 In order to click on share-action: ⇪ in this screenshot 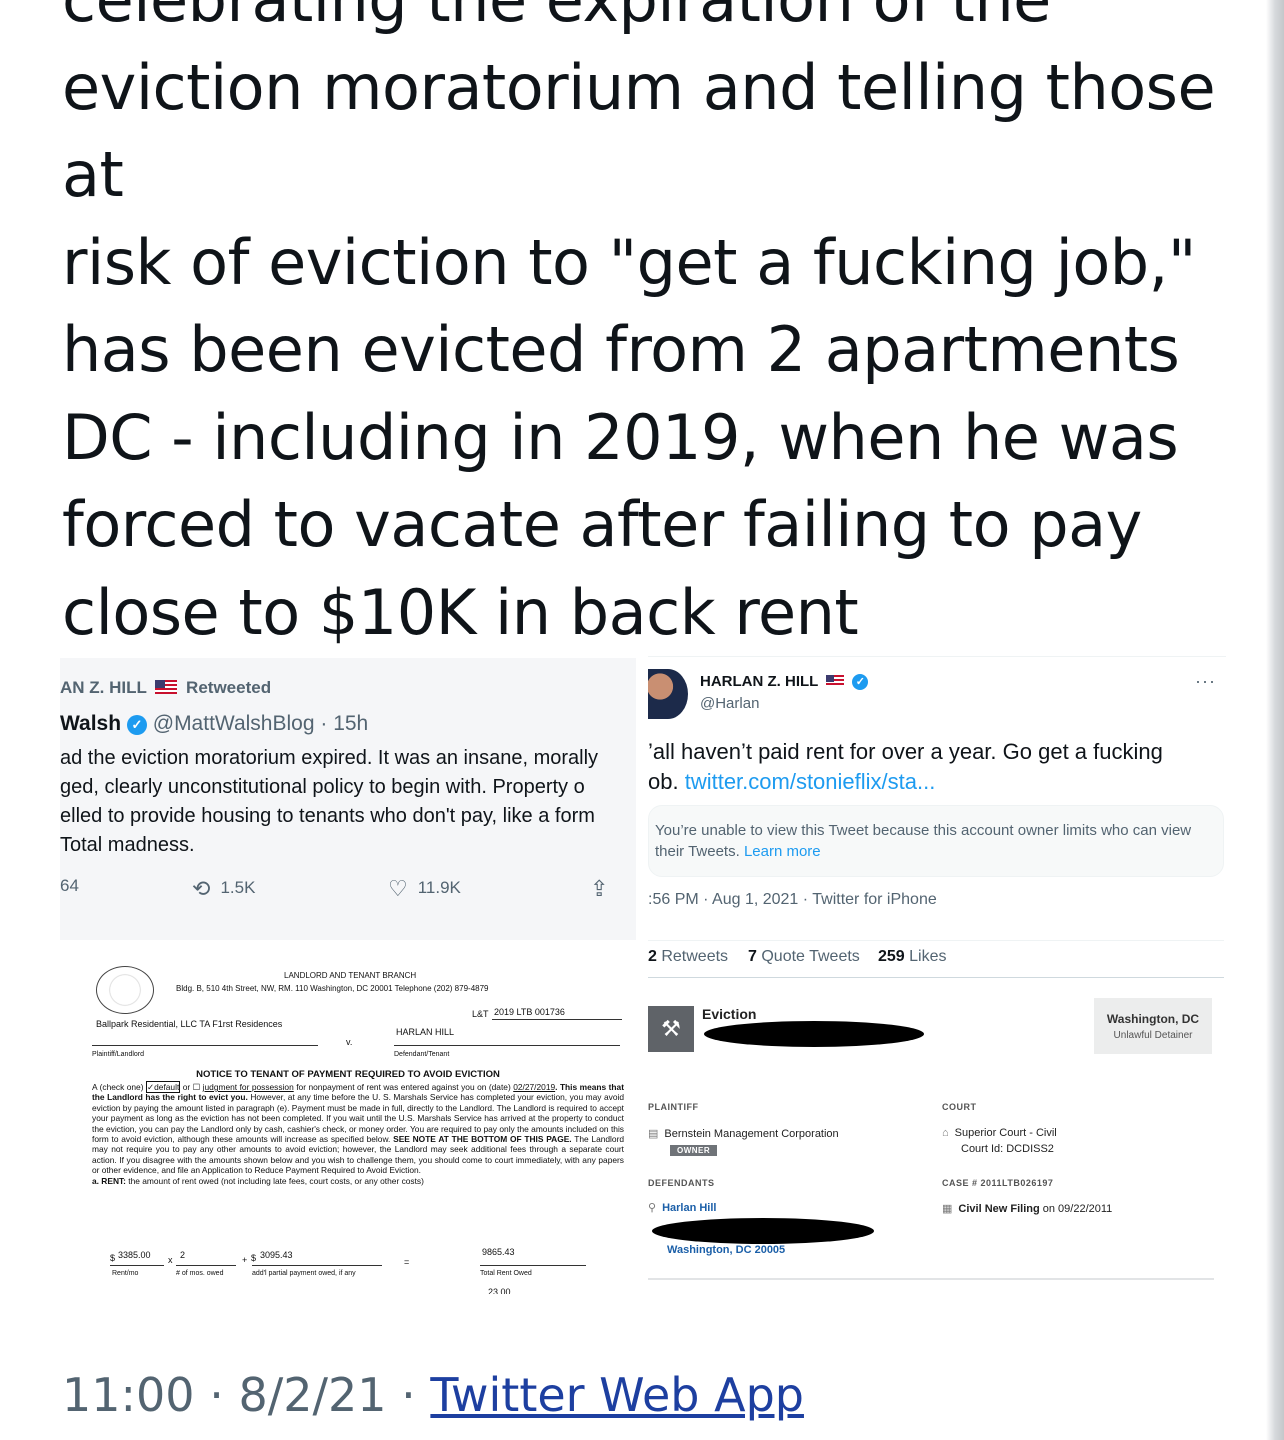, I will do `click(604, 889)`.